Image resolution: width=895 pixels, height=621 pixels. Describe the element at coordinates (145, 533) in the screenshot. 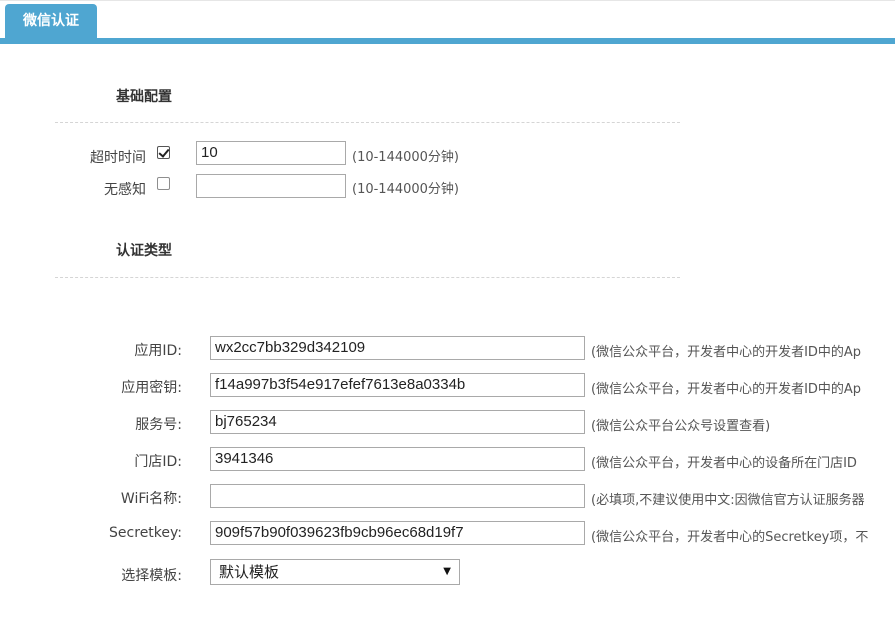

I see `secretkey-label: Secretkey:` at that location.